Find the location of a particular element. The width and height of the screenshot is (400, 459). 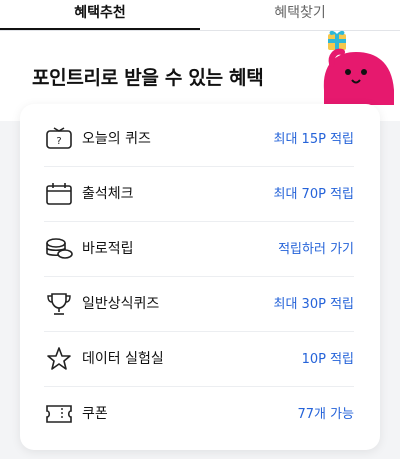

benefit-label: 오늘의 퀴즈 is located at coordinates (116, 139).